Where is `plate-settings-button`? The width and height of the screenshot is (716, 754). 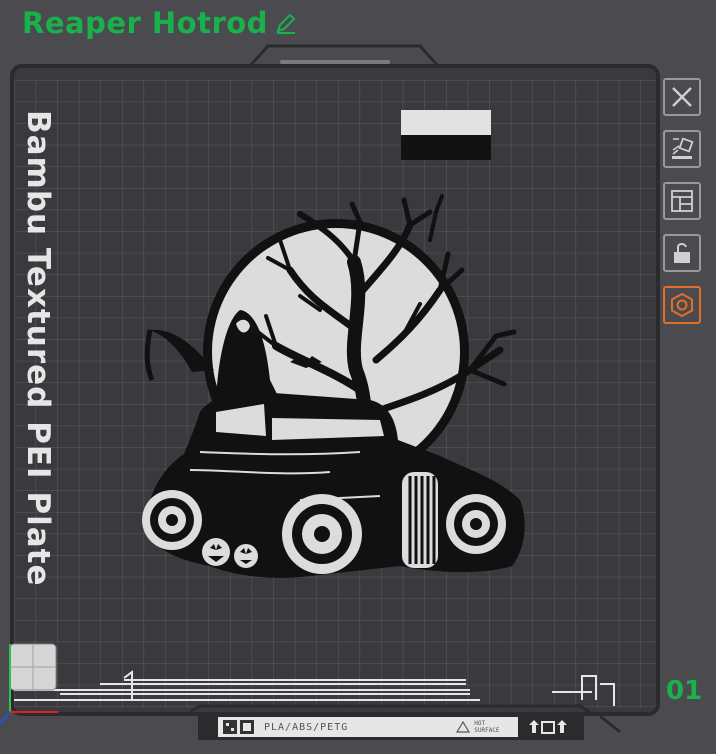
plate-settings-button is located at coordinates (682, 305).